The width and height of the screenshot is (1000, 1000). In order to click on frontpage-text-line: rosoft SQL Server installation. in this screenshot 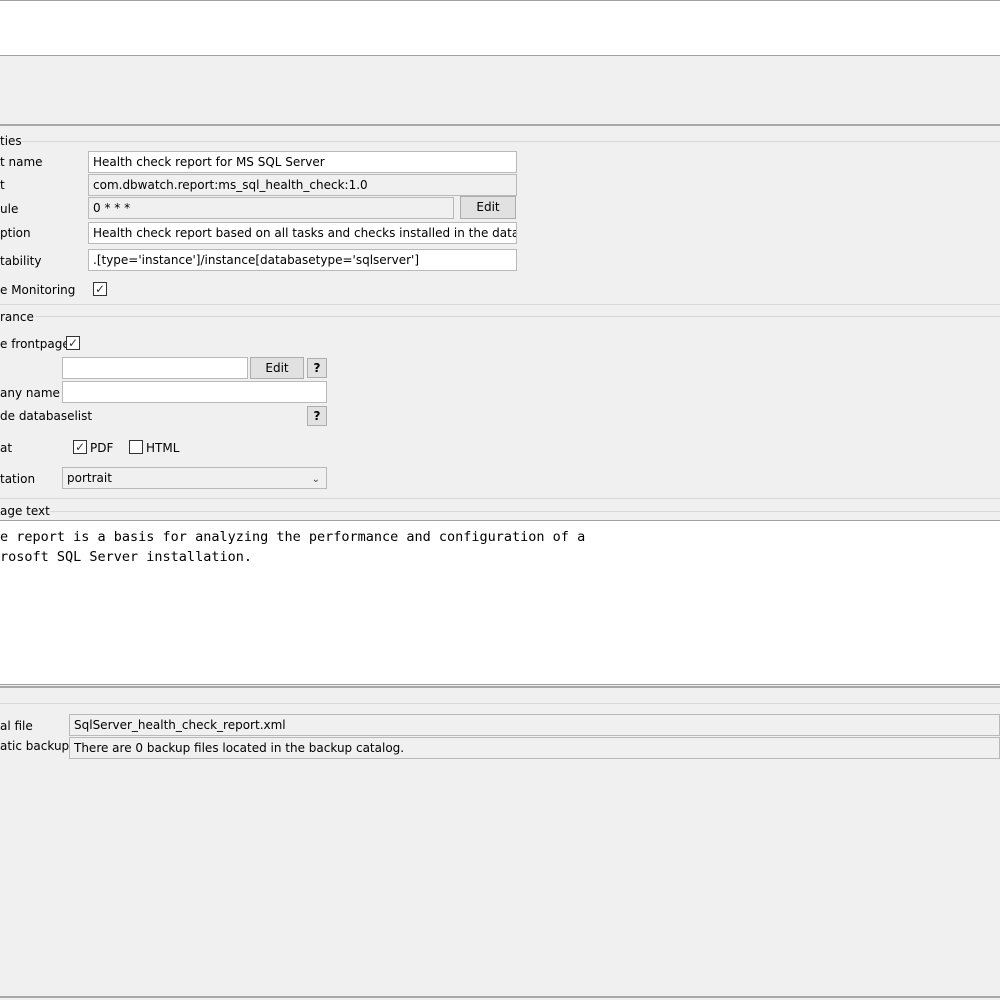, I will do `click(126, 557)`.